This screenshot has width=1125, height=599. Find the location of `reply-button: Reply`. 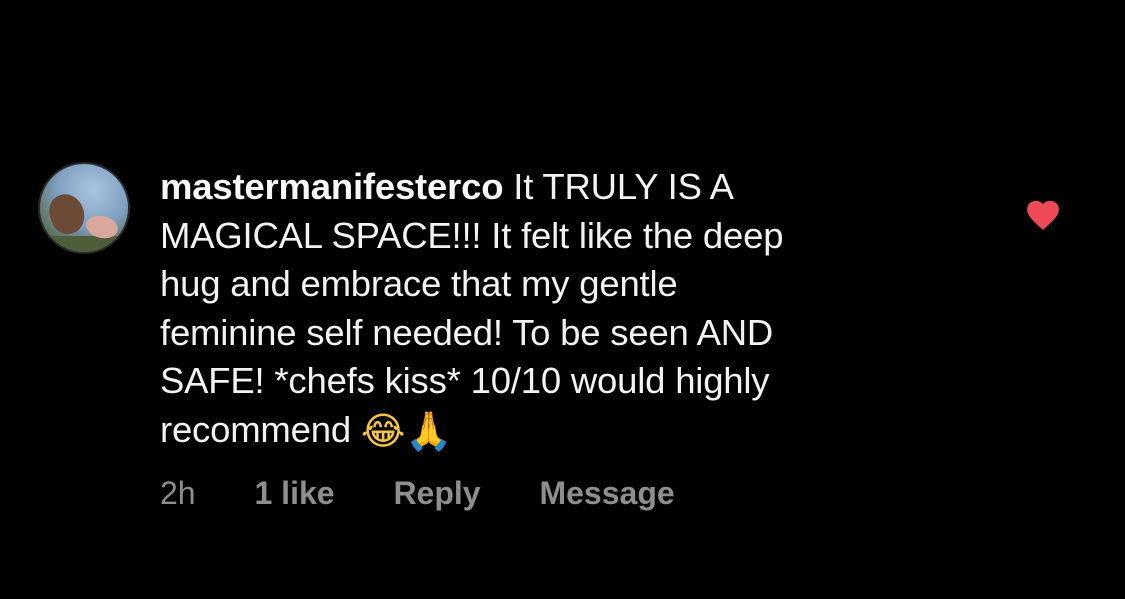

reply-button: Reply is located at coordinates (436, 493).